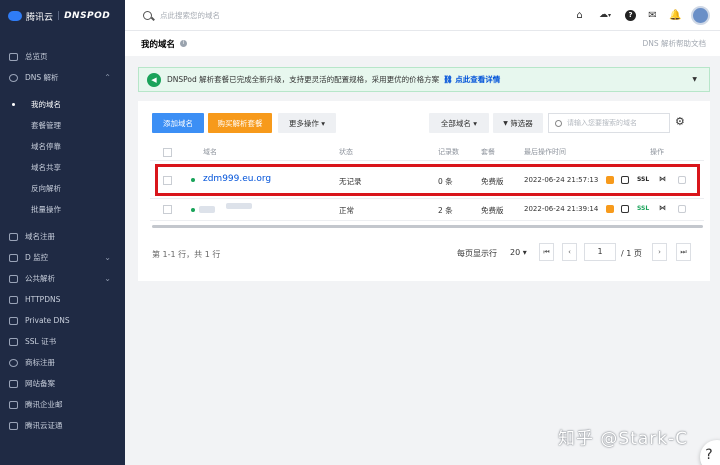 Image resolution: width=720 pixels, height=465 pixels. What do you see at coordinates (62, 341) in the screenshot?
I see `sidebar-item-ssl: SSL 证书` at bounding box center [62, 341].